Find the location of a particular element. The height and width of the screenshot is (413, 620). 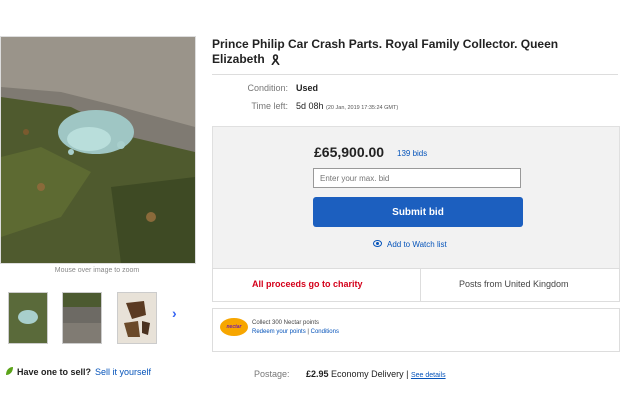

postage-value: £2.95 Economy Delivery | See details is located at coordinates (376, 374).